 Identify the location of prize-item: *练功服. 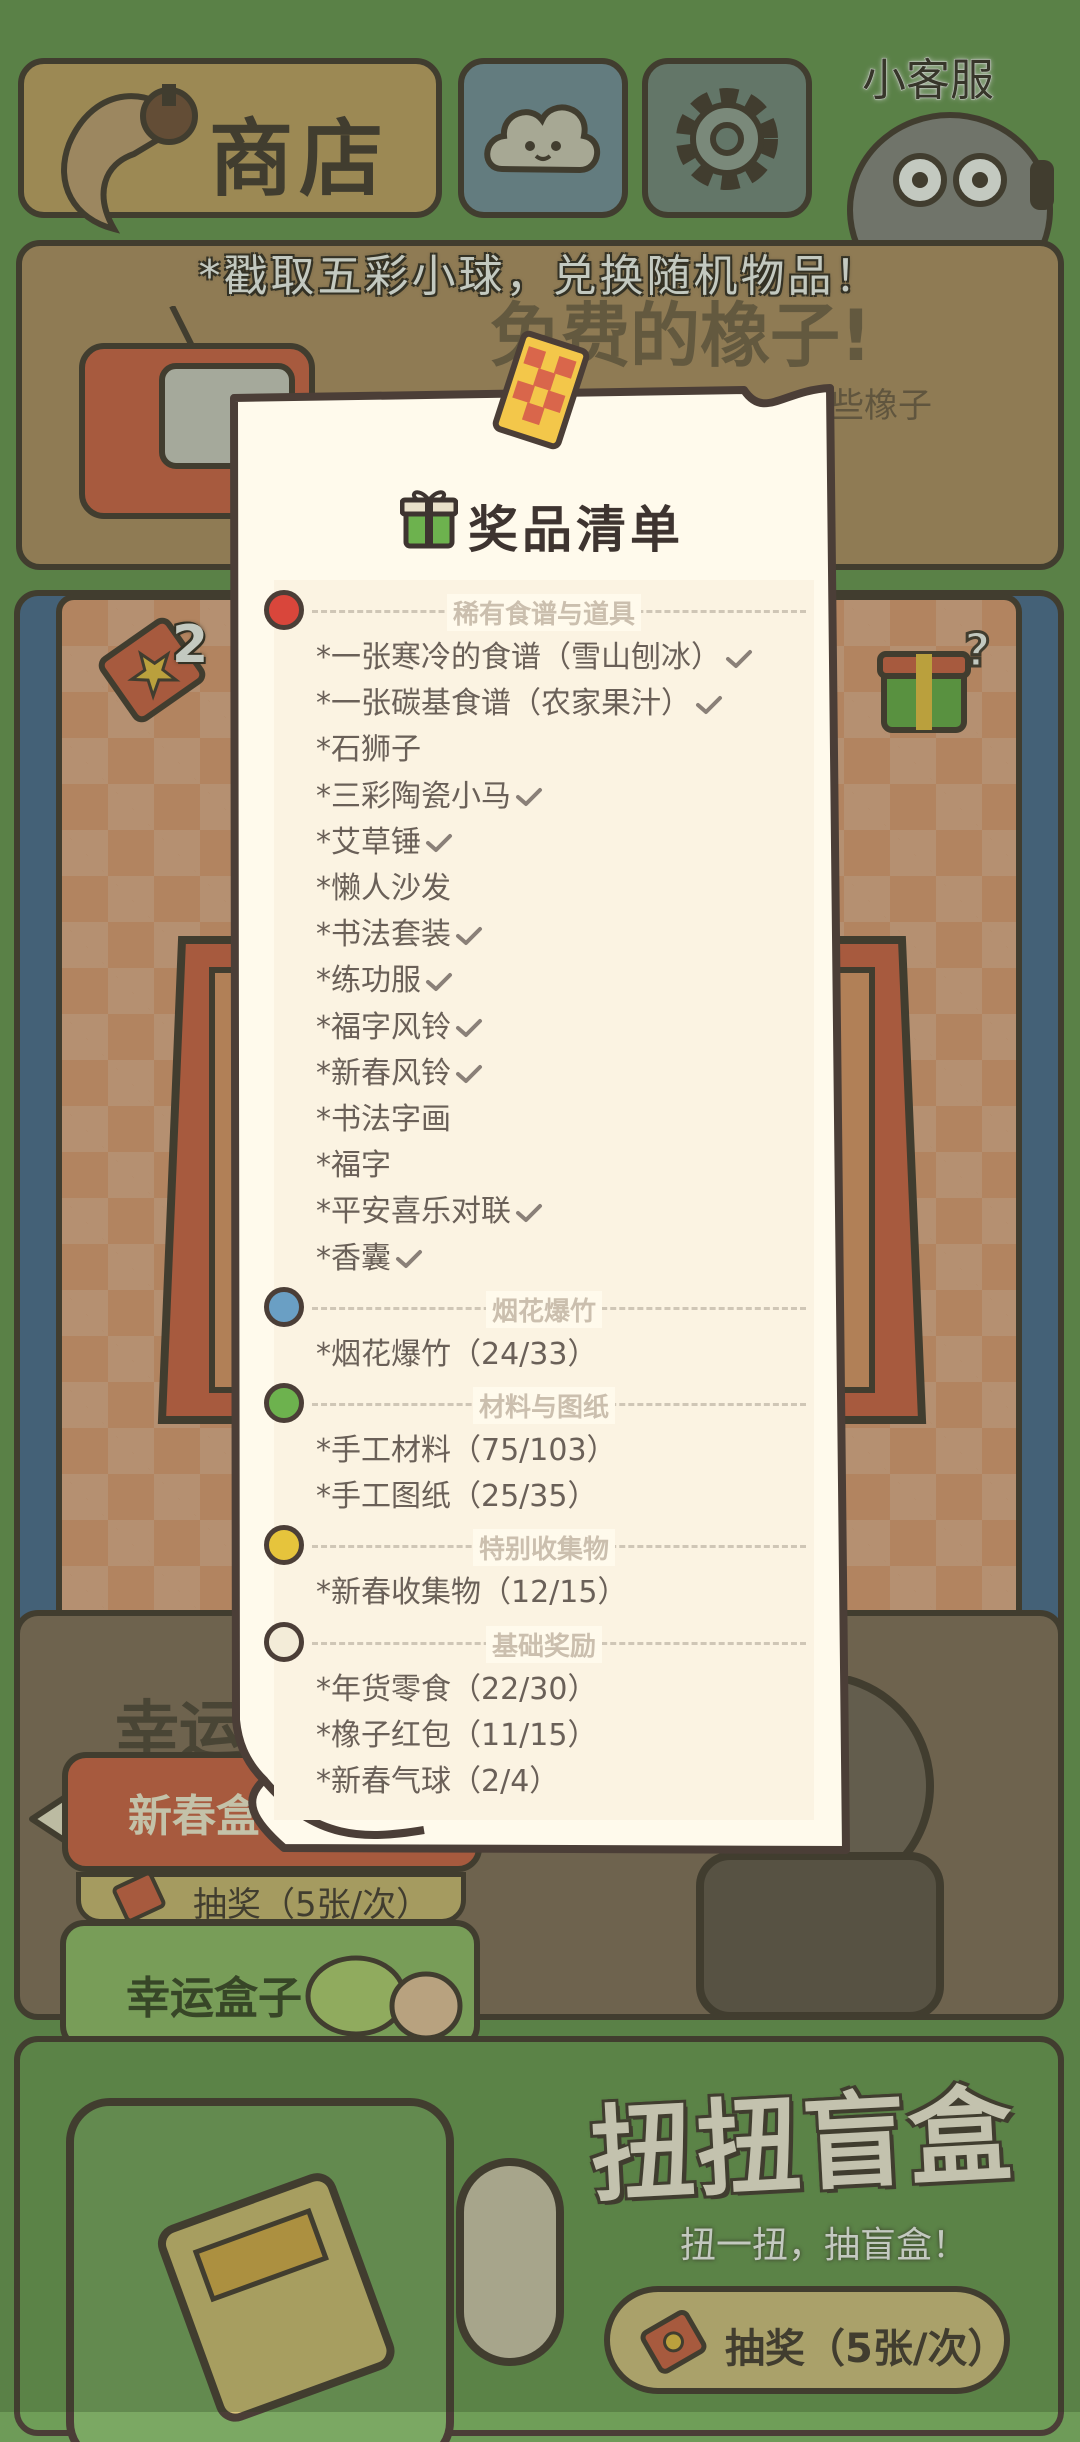
(384, 977).